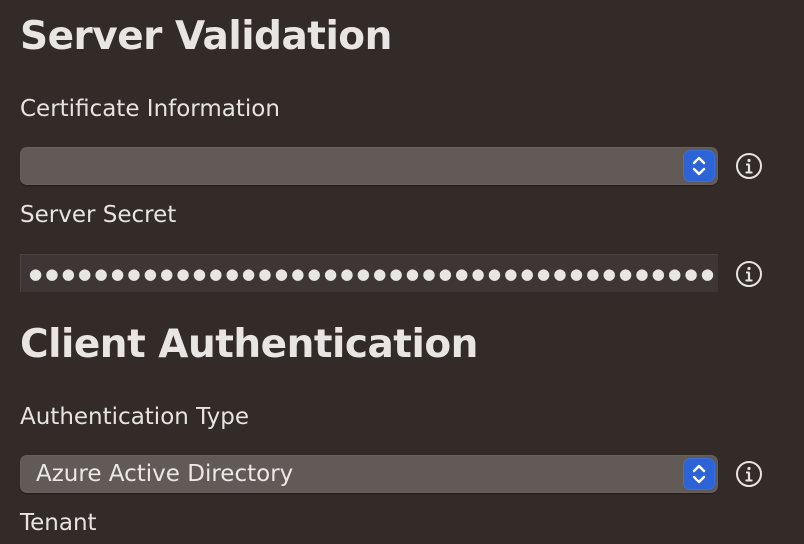 The image size is (804, 544). What do you see at coordinates (150, 109) in the screenshot?
I see `certificate-information-label: Certificate Information` at bounding box center [150, 109].